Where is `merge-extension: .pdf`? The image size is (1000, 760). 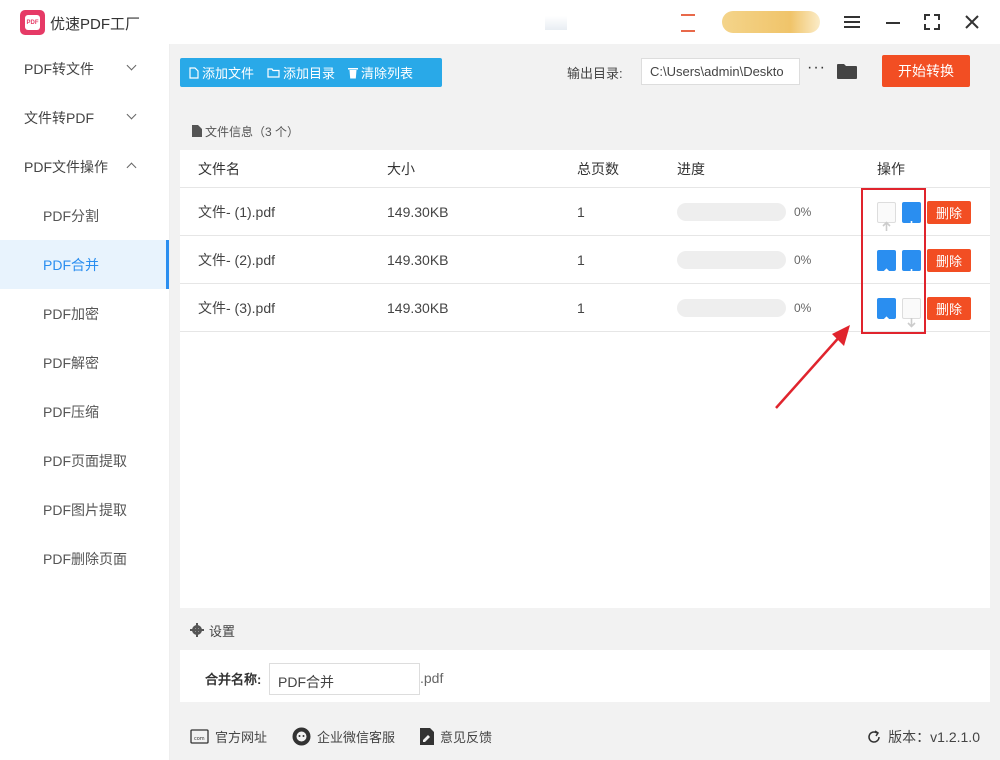
merge-extension: .pdf is located at coordinates (432, 678).